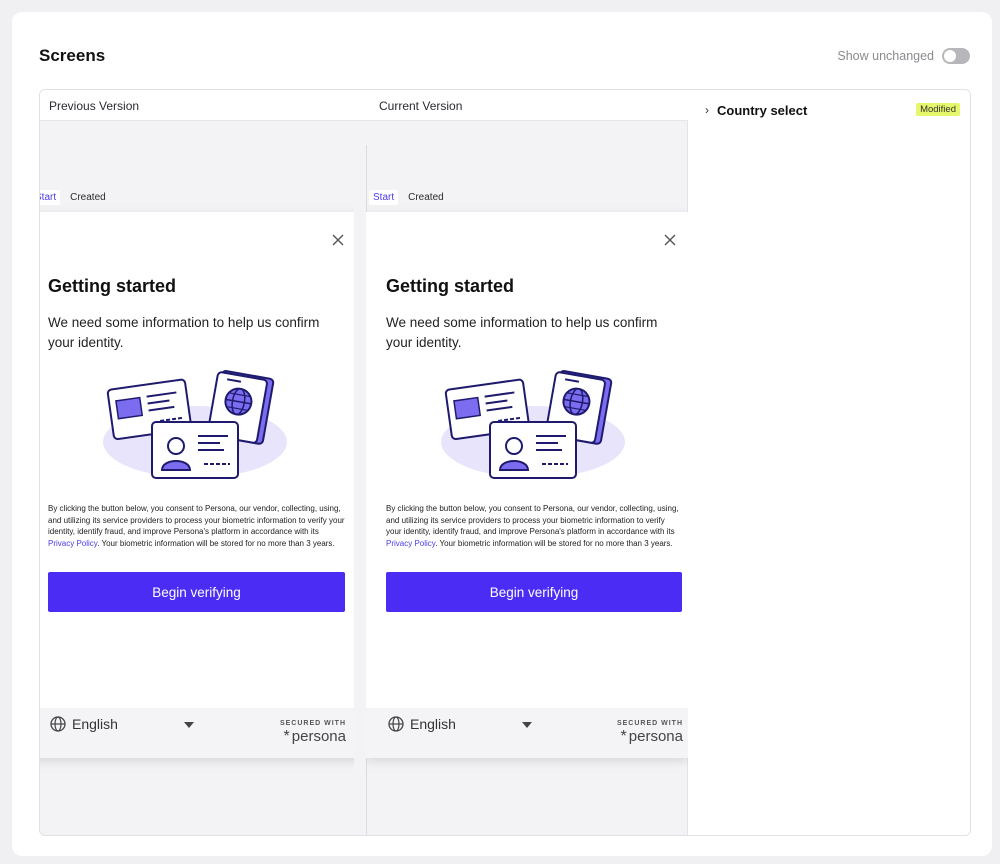  What do you see at coordinates (72, 55) in the screenshot?
I see `page-title: Screens` at bounding box center [72, 55].